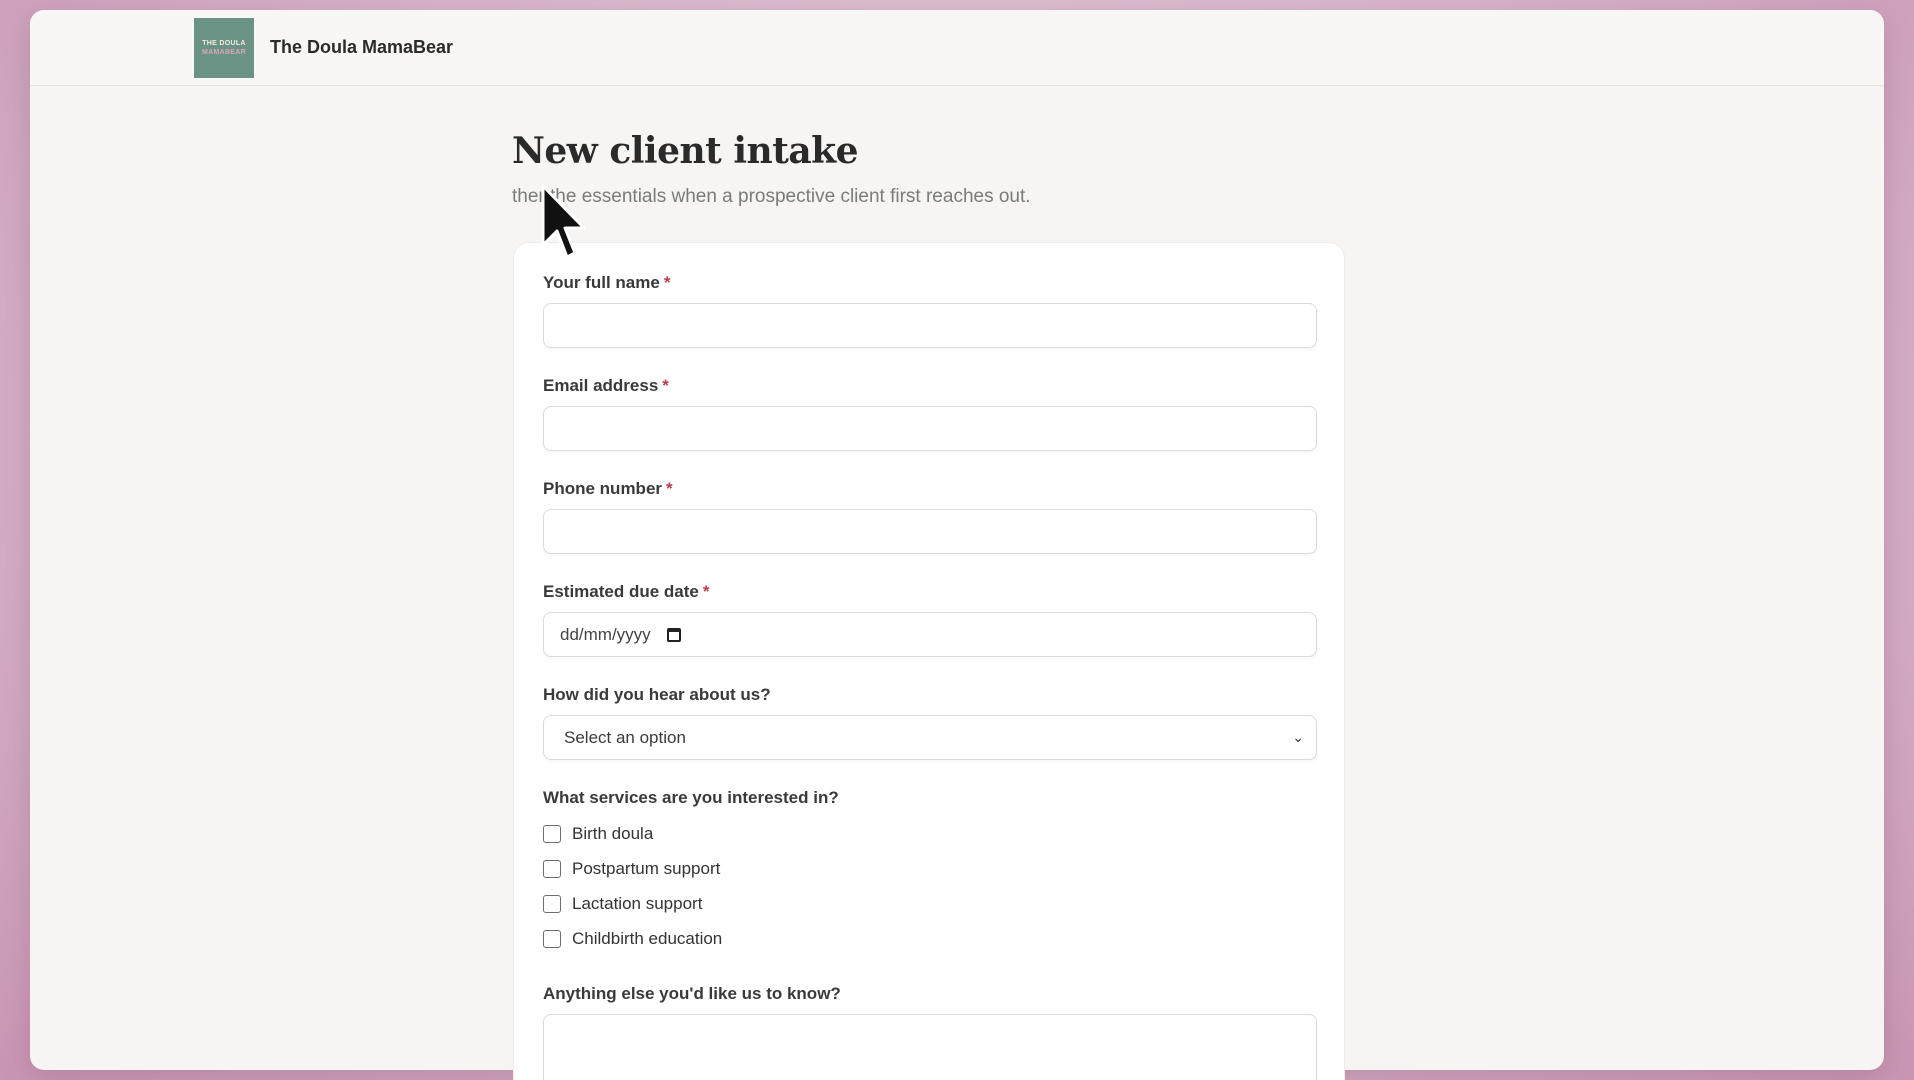  What do you see at coordinates (691, 797) in the screenshot?
I see `services-label: What services are you interested in?` at bounding box center [691, 797].